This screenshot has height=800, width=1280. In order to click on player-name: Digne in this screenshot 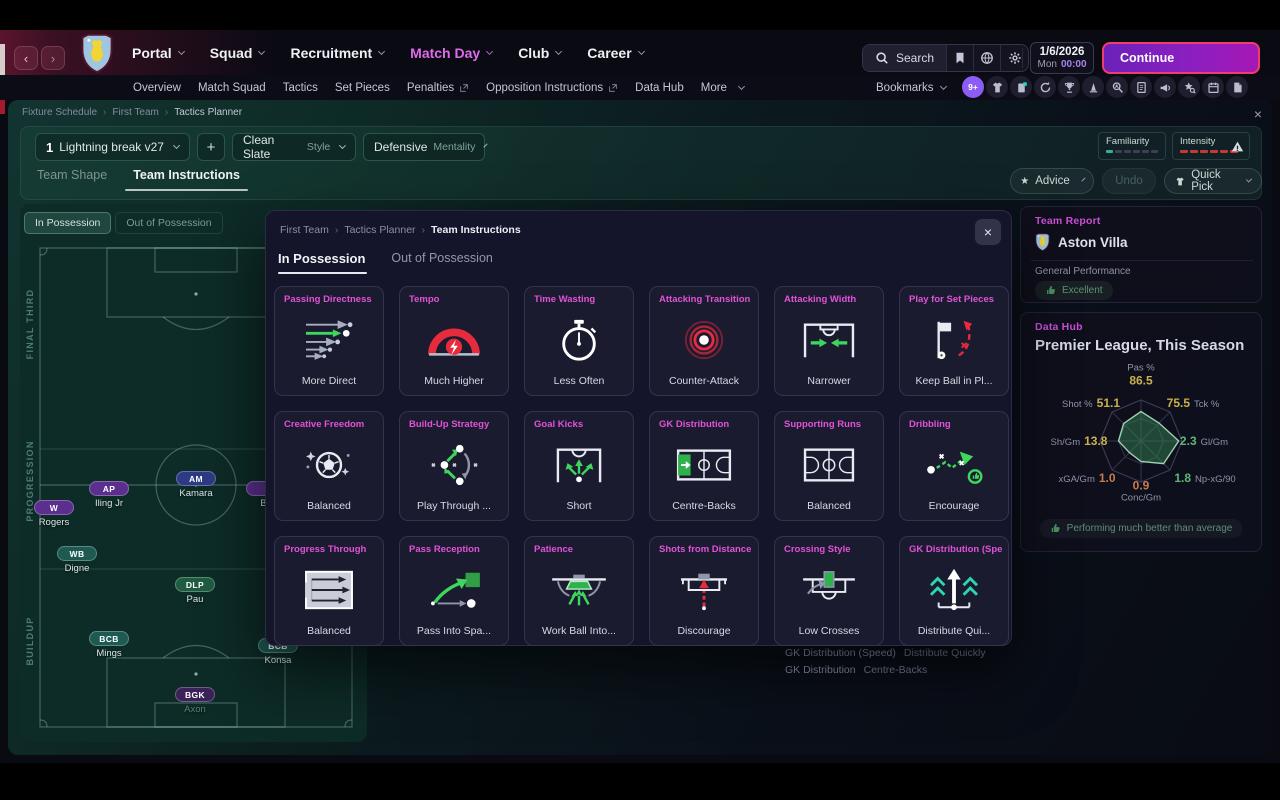, I will do `click(77, 568)`.